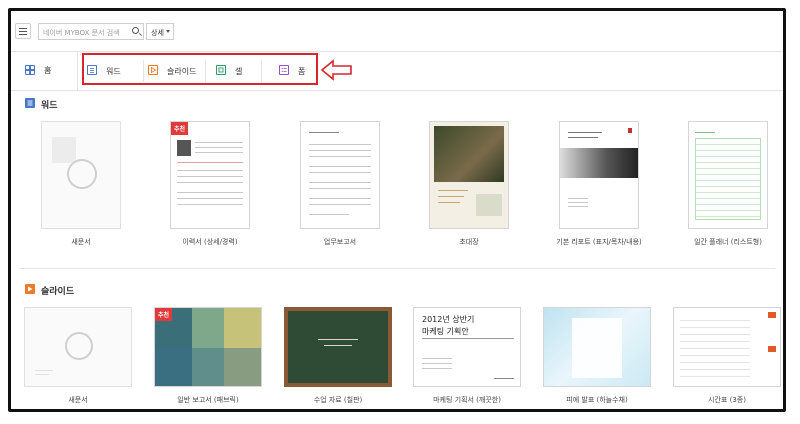 The width and height of the screenshot is (800, 424). Describe the element at coordinates (208, 400) in the screenshot. I see `template-caption: 일반 보고서 (패브릭)` at that location.